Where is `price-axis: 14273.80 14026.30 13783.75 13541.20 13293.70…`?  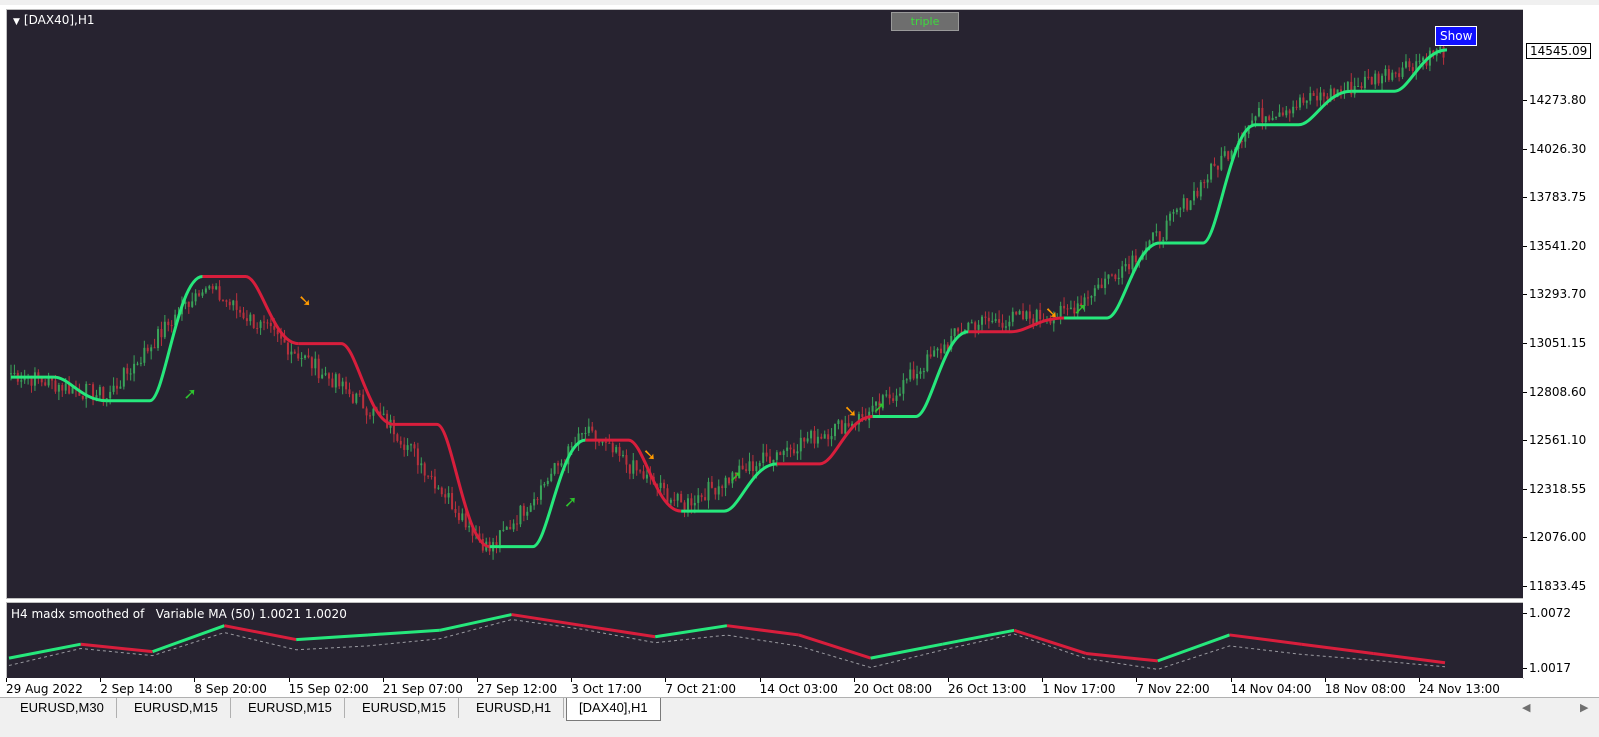 price-axis: 14273.80 14026.30 13783.75 13541.20 13293.70… is located at coordinates (1561, 304).